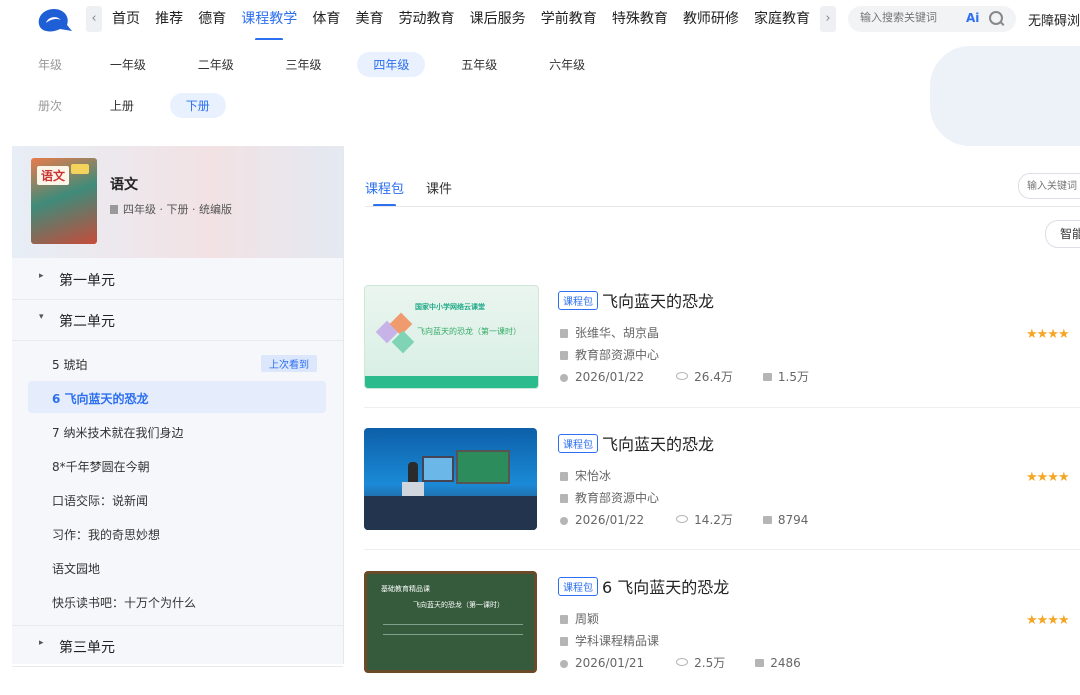 Image resolution: width=1080 pixels, height=695 pixels. What do you see at coordinates (451, 382) in the screenshot?
I see `thumbnail-bar` at bounding box center [451, 382].